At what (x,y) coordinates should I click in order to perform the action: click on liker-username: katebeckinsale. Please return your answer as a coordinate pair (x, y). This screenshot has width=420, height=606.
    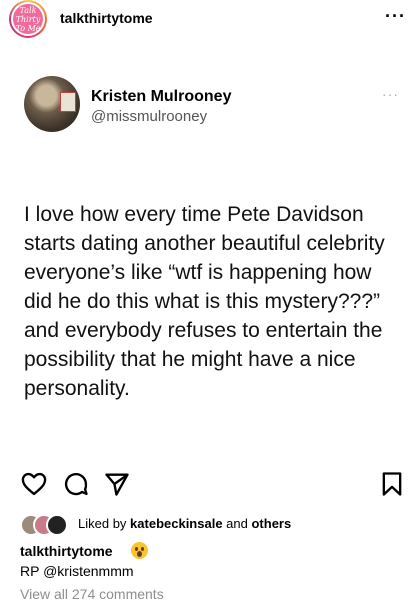
    Looking at the image, I should click on (176, 523).